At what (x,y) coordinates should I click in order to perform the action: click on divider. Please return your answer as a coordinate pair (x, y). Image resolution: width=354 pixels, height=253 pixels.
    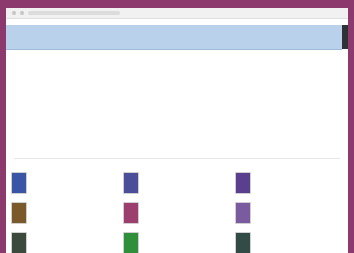
    Looking at the image, I should click on (177, 158).